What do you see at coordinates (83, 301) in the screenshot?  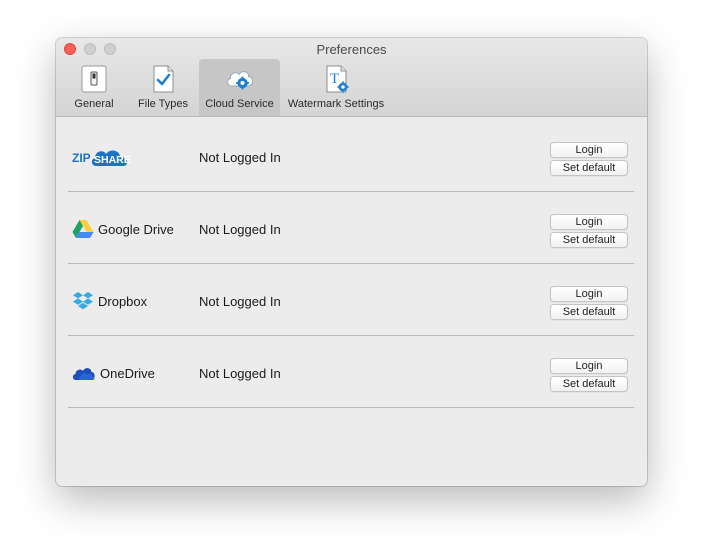 I see `dropbox-icon` at bounding box center [83, 301].